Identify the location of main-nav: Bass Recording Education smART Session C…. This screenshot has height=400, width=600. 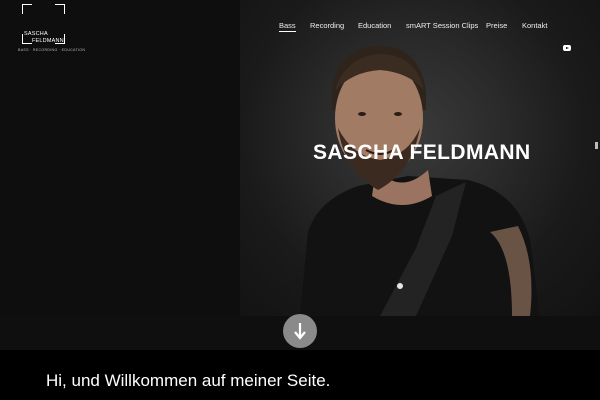
(300, 36).